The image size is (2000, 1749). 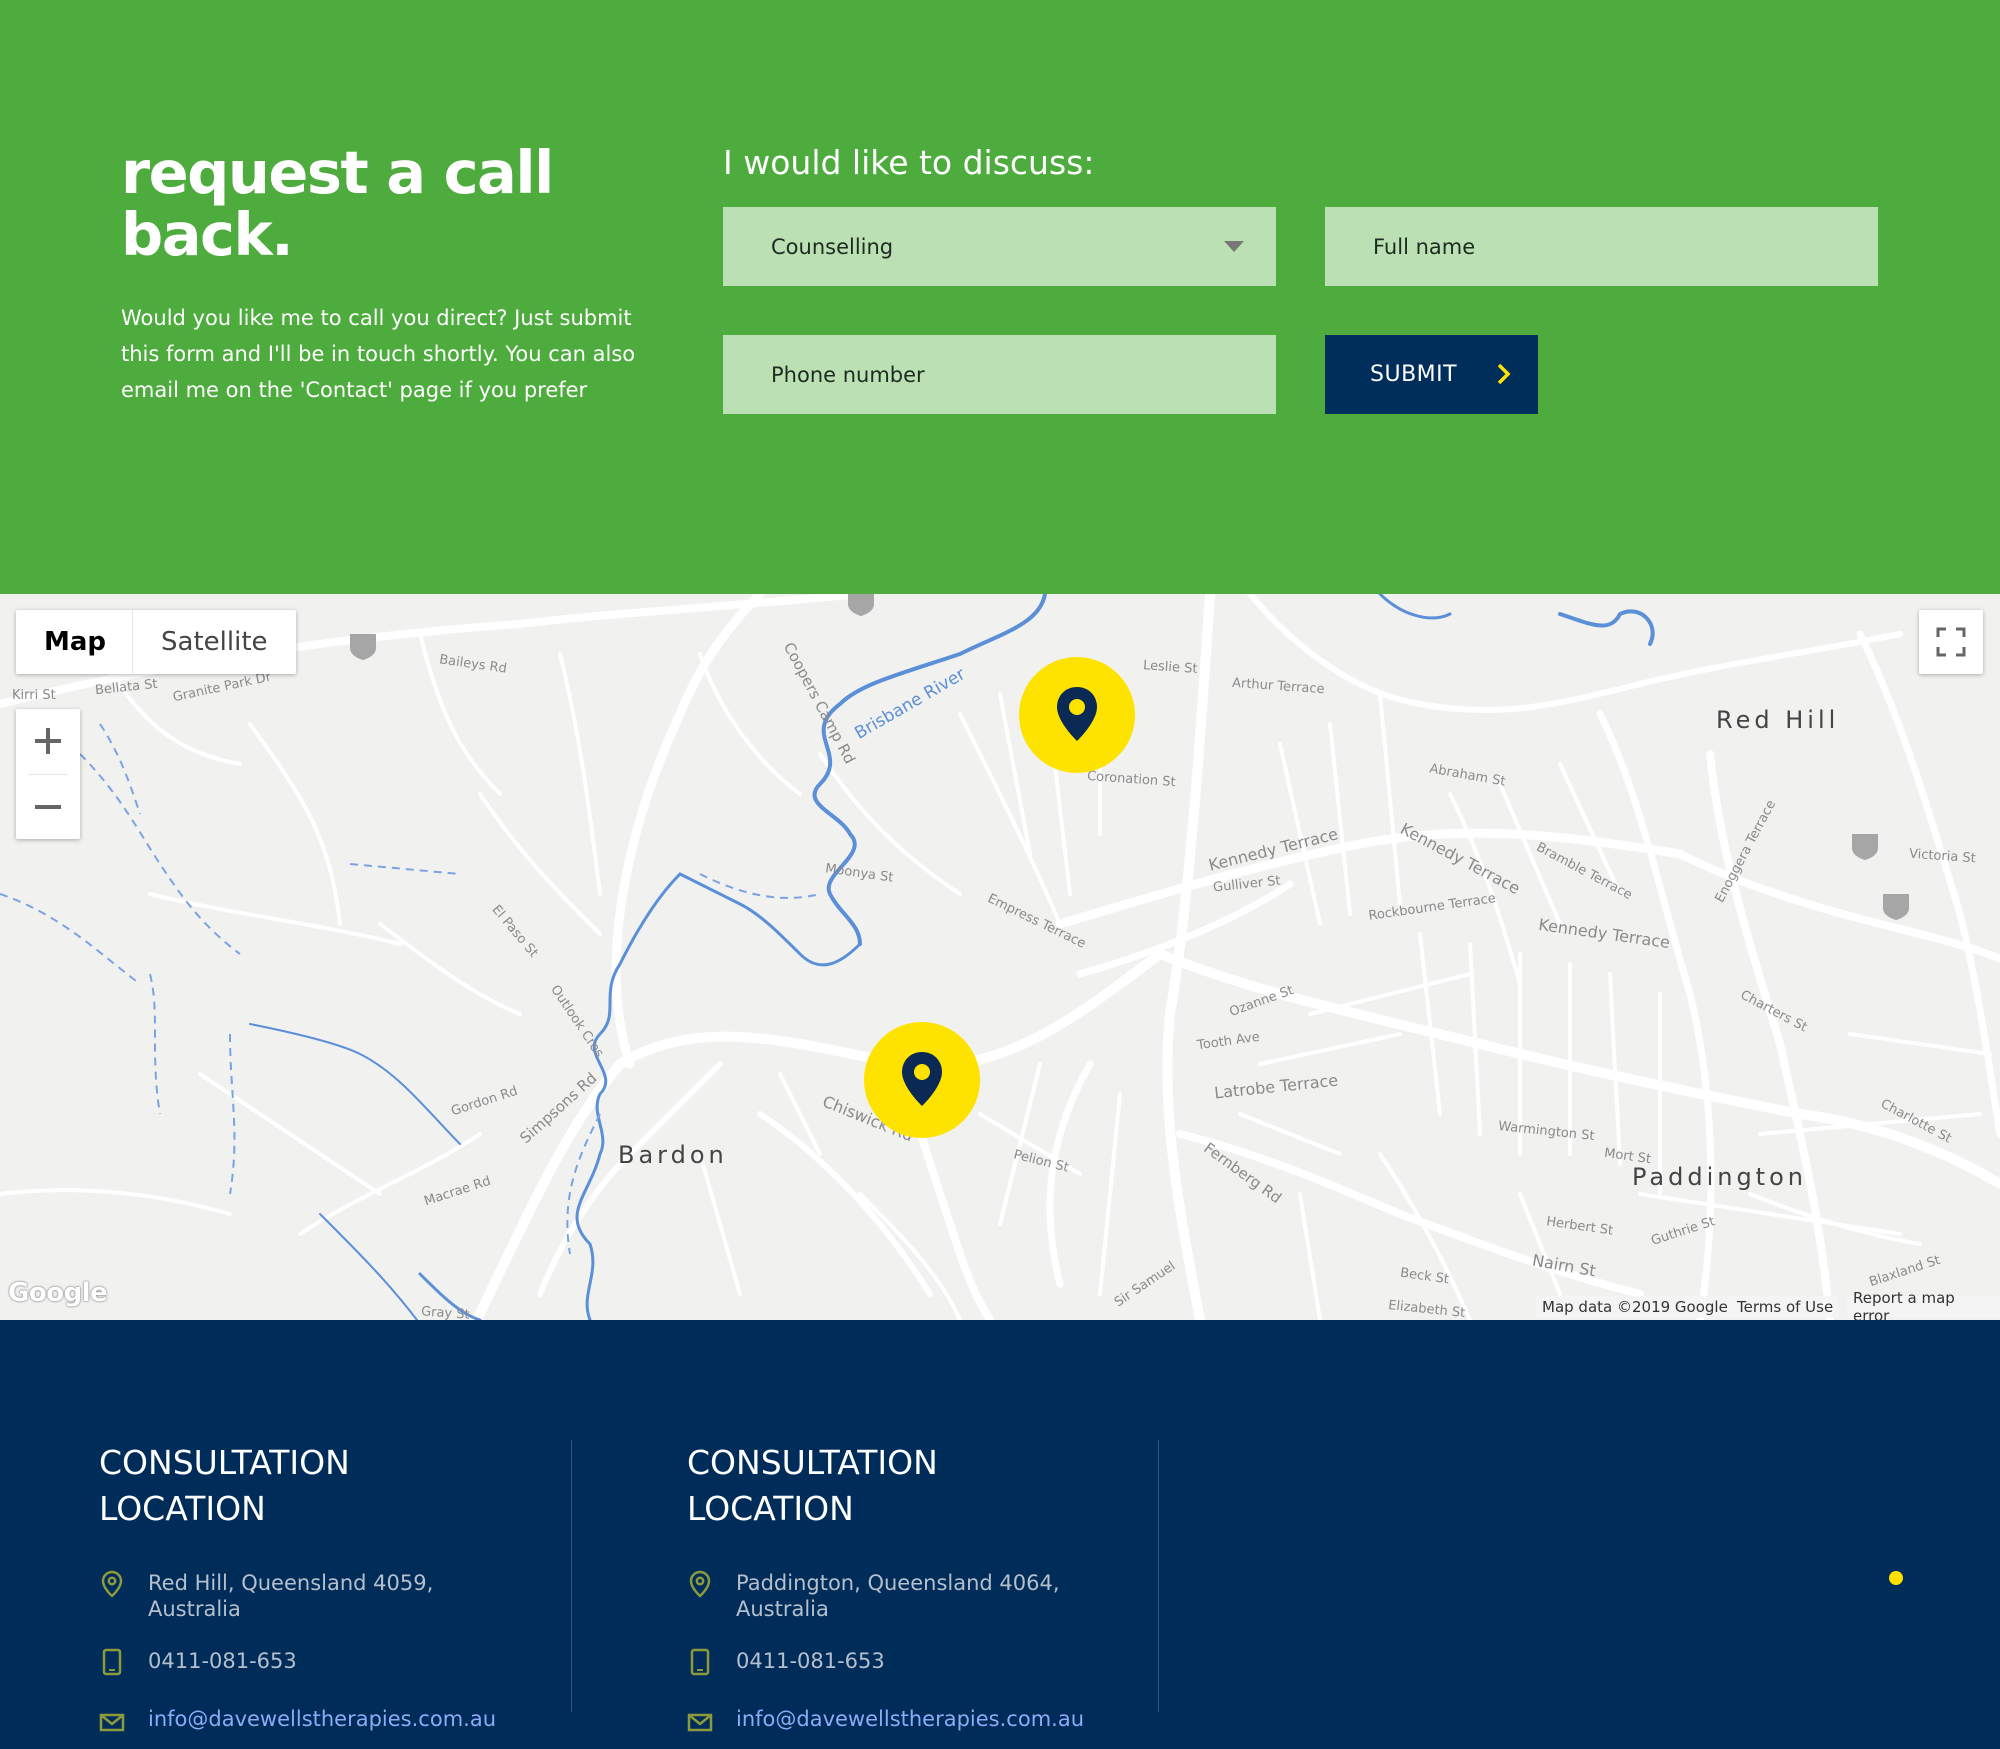 I want to click on zoom-control, so click(x=48, y=774).